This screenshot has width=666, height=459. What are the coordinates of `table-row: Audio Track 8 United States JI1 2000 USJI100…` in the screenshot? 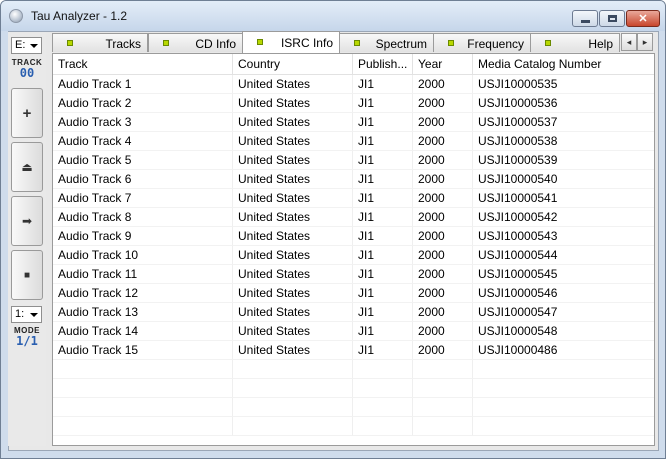 It's located at (353, 217).